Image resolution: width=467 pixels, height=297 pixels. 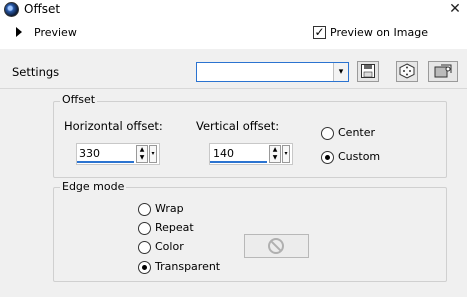 I want to click on preset-manager-icon, so click(x=443, y=71).